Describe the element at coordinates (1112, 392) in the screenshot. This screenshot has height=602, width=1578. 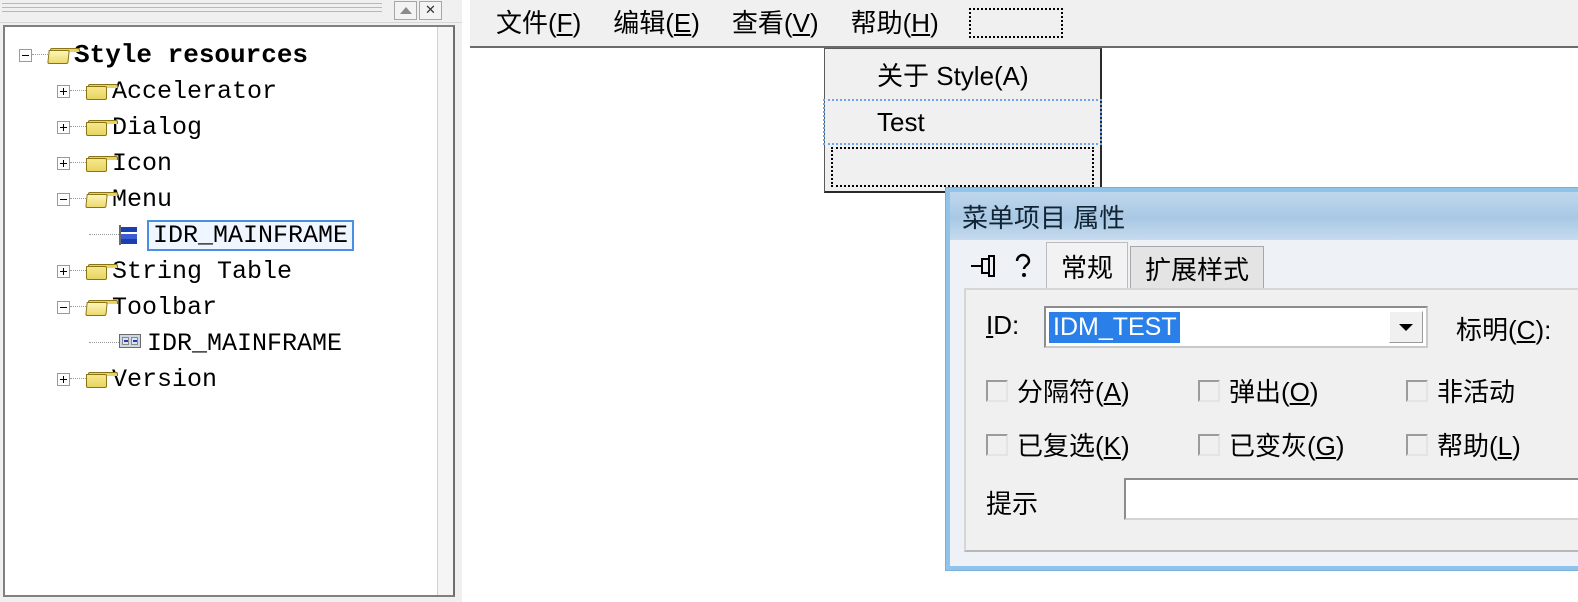
I see `checkbox-label-accelerator: A` at that location.